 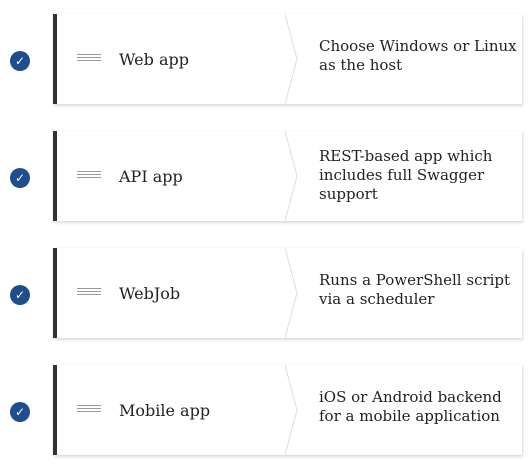 I want to click on app-type-label: Mobile app, so click(x=165, y=410).